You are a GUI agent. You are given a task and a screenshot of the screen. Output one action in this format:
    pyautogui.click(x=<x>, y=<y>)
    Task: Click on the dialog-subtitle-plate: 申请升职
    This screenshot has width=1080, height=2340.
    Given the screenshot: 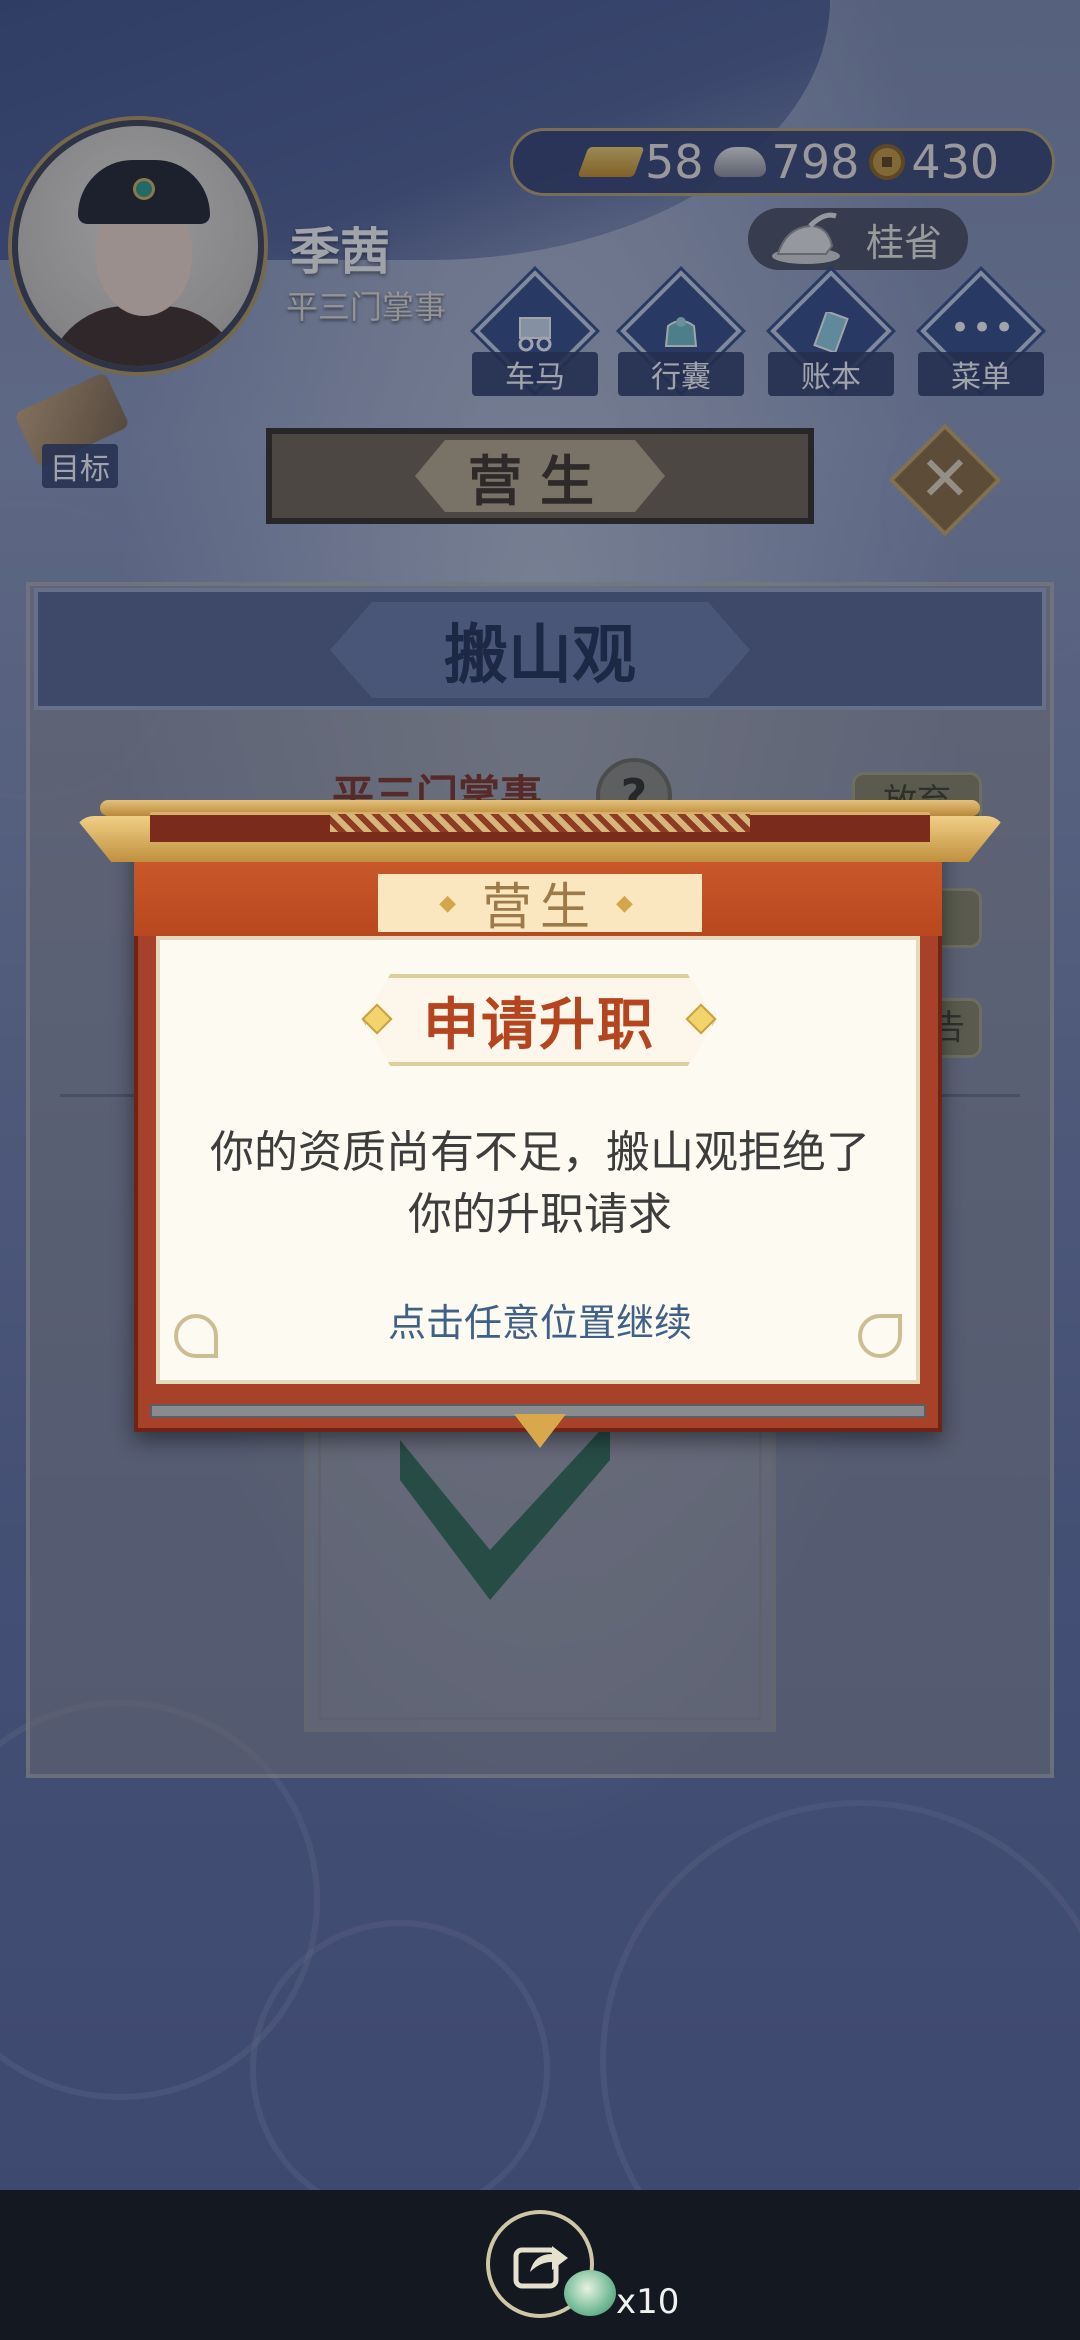 What is the action you would take?
    pyautogui.click(x=539, y=1020)
    